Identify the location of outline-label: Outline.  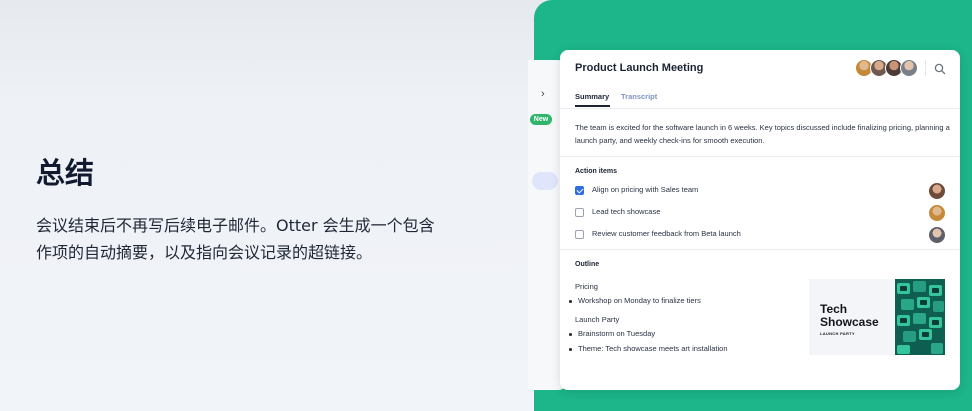
(587, 264).